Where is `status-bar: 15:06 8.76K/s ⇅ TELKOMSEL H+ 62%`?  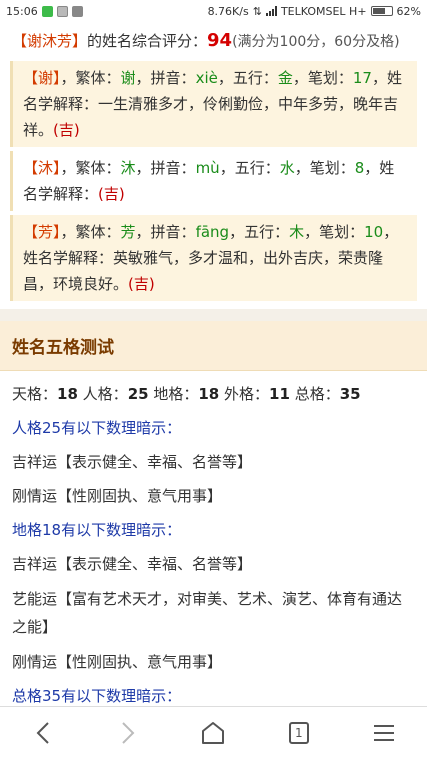
status-bar: 15:06 8.76K/s ⇅ TELKOMSEL H+ 62% is located at coordinates (213, 11).